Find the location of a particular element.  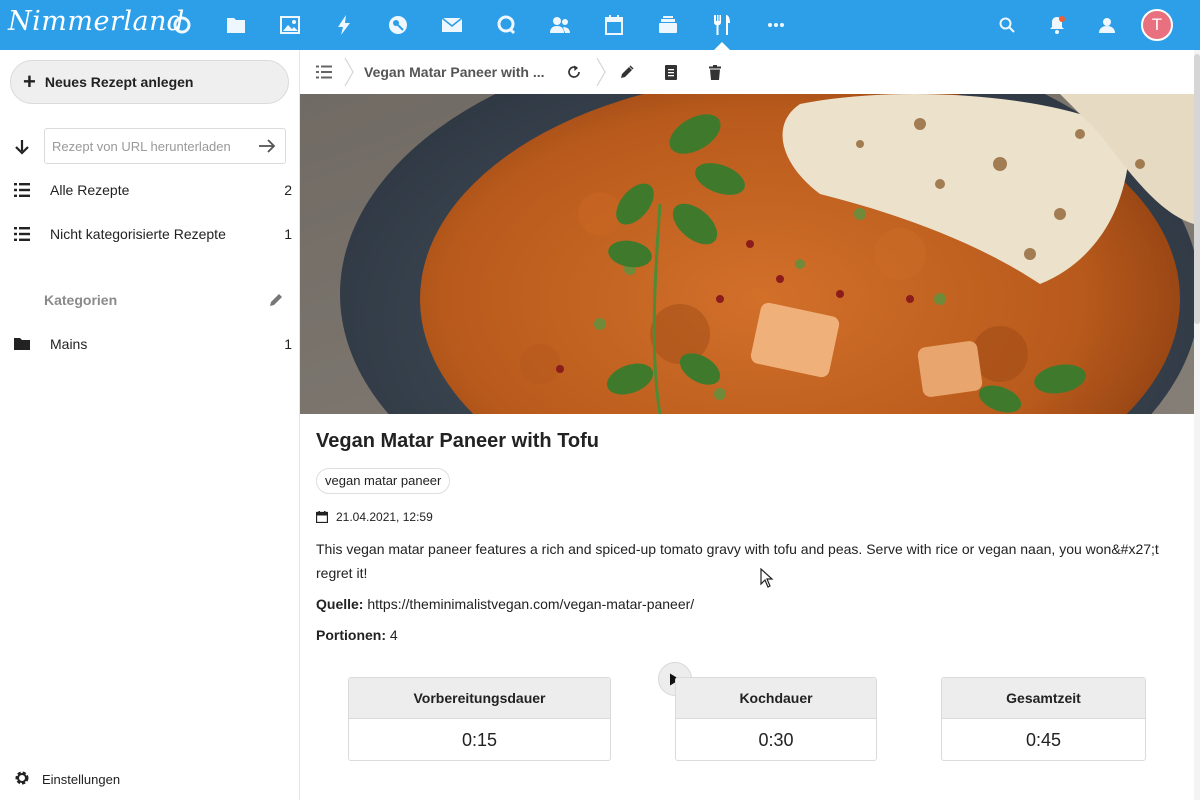

recipe-title: Vegan Matar Paneer with Tofu is located at coordinates (458, 441).